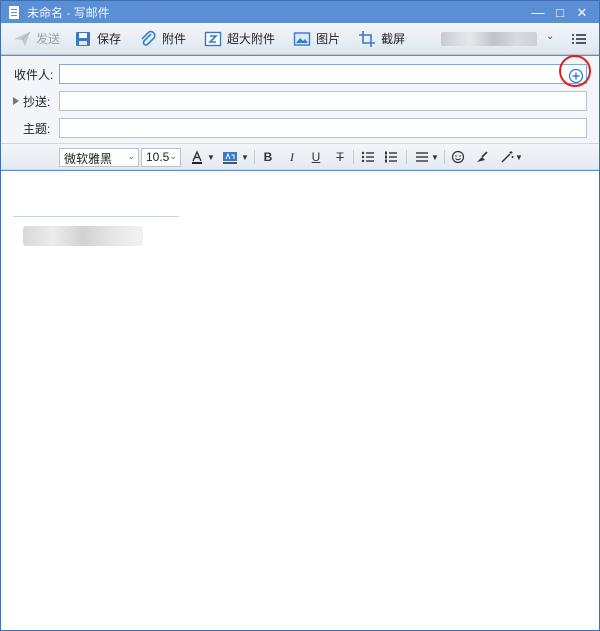 The height and width of the screenshot is (631, 600). What do you see at coordinates (37, 128) in the screenshot?
I see `subject-label: 主题:` at bounding box center [37, 128].